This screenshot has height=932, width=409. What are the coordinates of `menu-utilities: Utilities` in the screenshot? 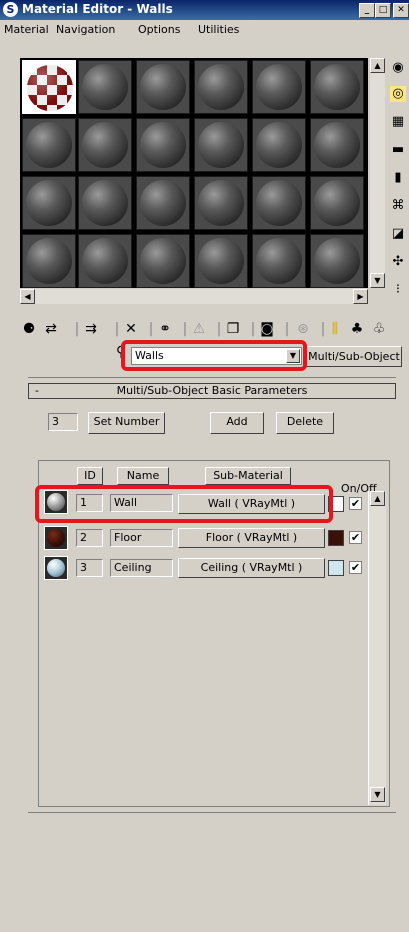 It's located at (218, 29).